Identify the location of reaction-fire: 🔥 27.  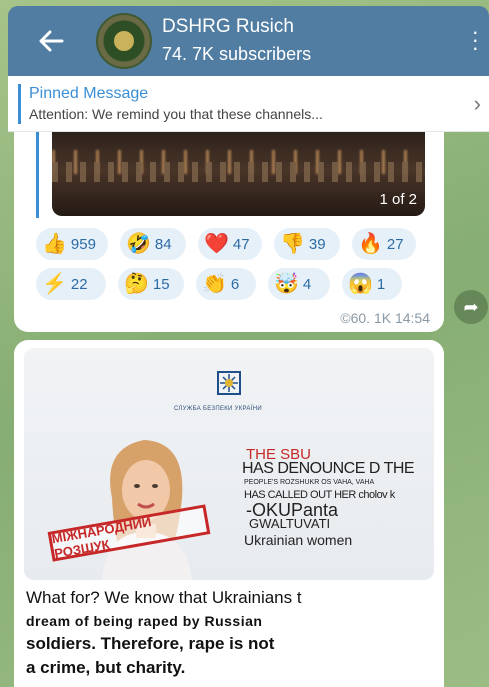
(384, 244).